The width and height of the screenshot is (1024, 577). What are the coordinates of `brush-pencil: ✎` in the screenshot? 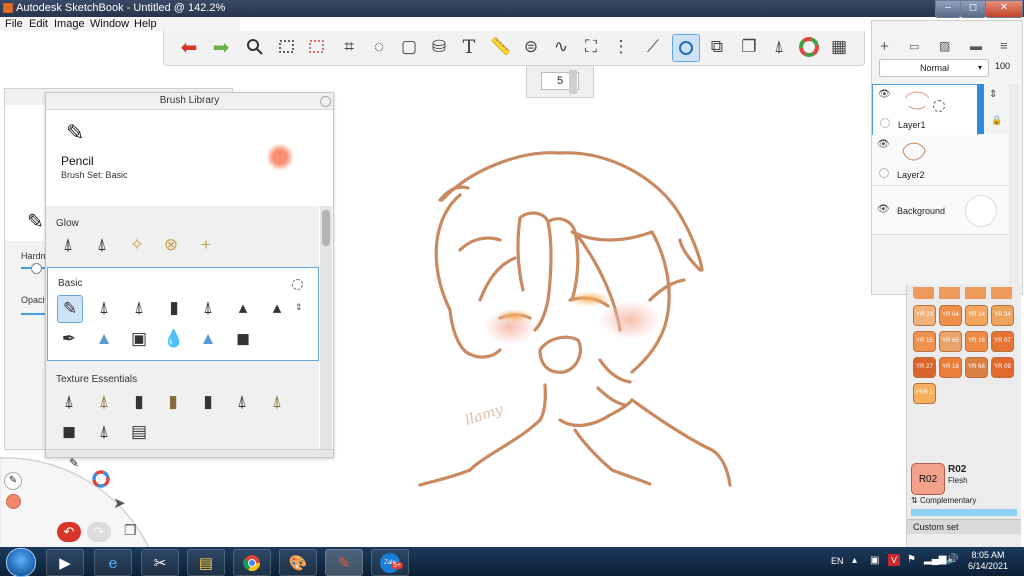 It's located at (70, 309).